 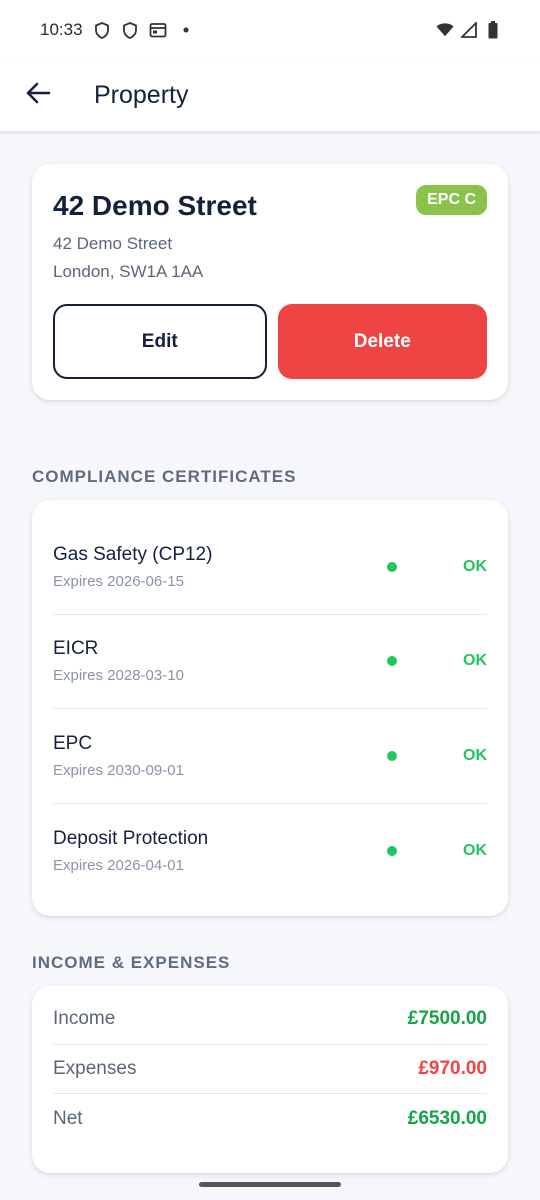 I want to click on status-bar: 10:33, so click(x=270, y=30).